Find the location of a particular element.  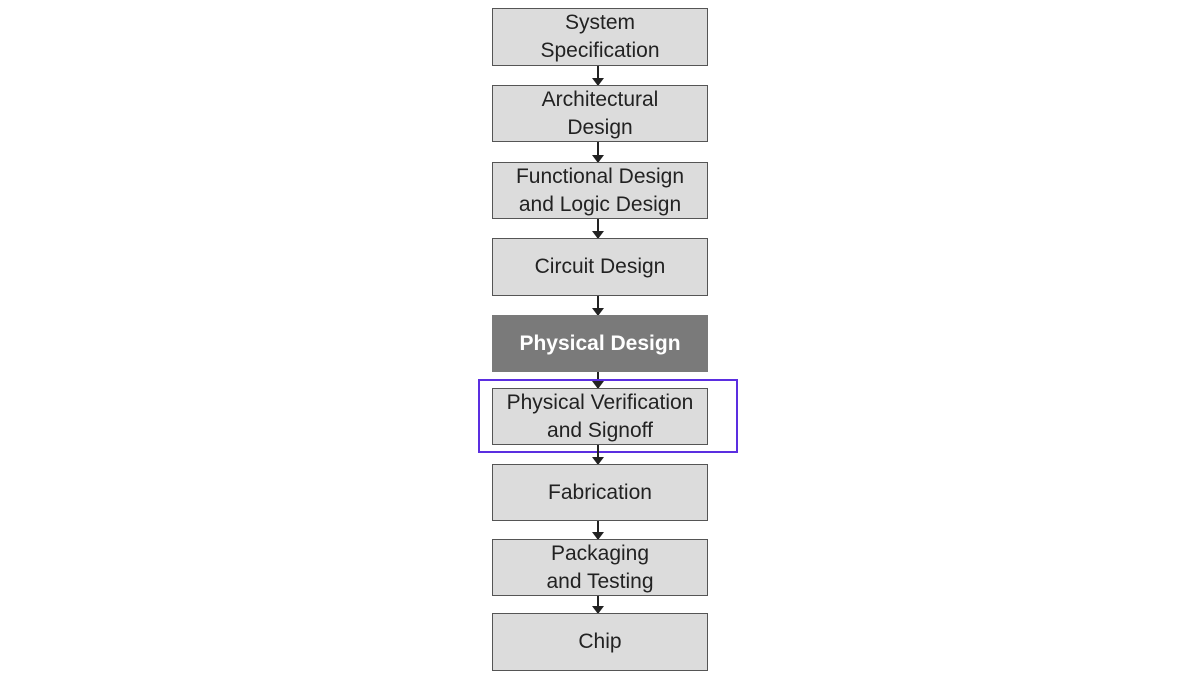

step-functional-logic-design: Functional Design and Logic Design is located at coordinates (600, 190).